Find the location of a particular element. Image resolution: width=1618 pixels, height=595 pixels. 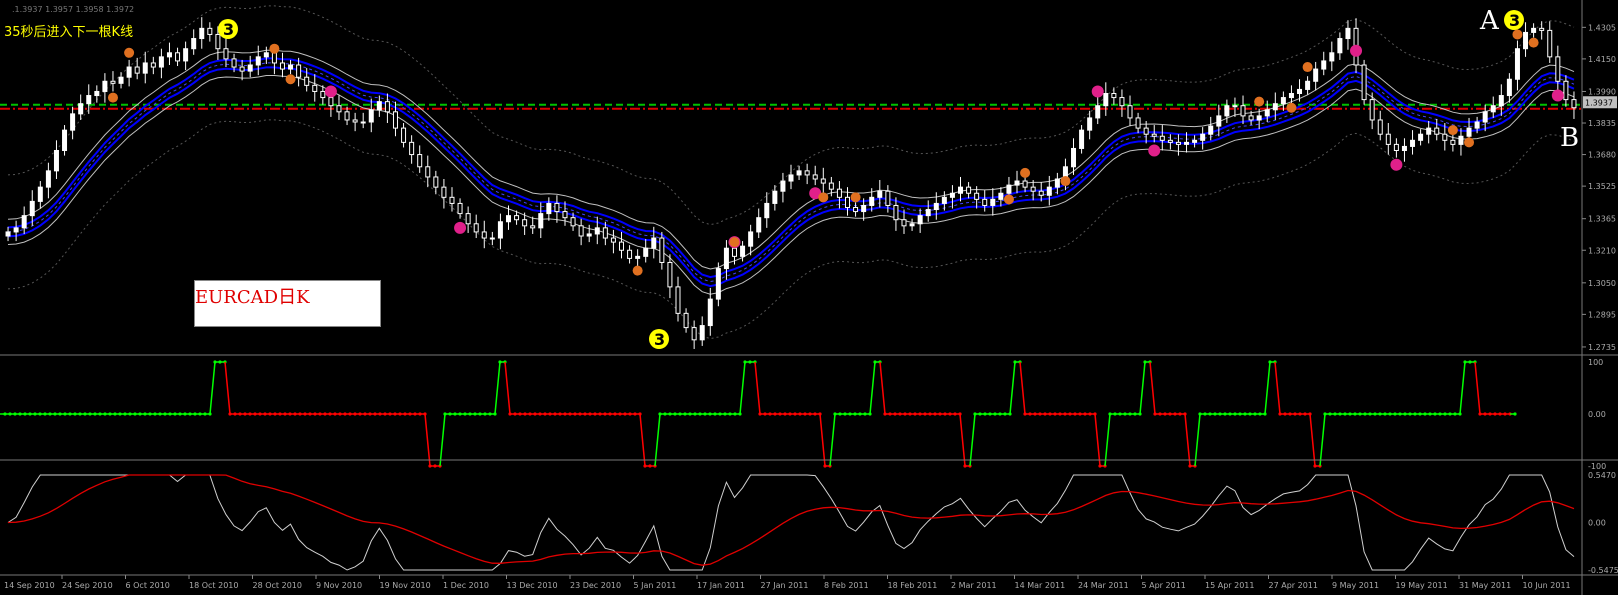

price-tick-label: 1.4305 is located at coordinates (1602, 27).